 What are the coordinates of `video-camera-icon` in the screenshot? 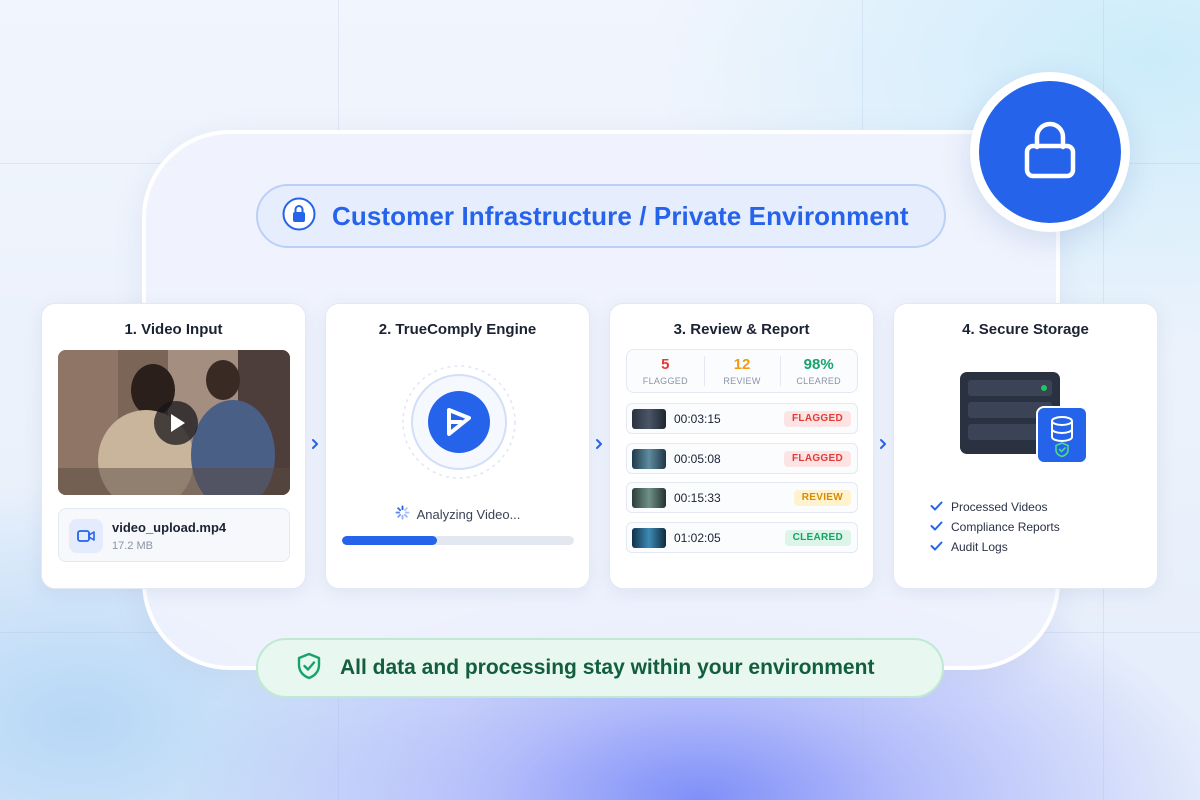 It's located at (86, 536).